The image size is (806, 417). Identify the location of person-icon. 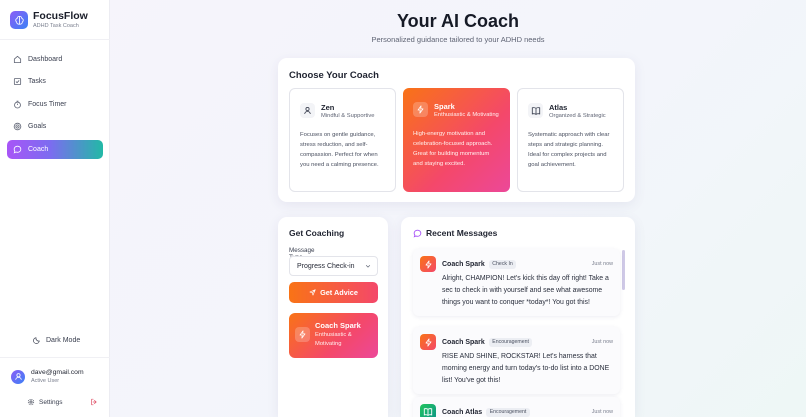
(307, 110).